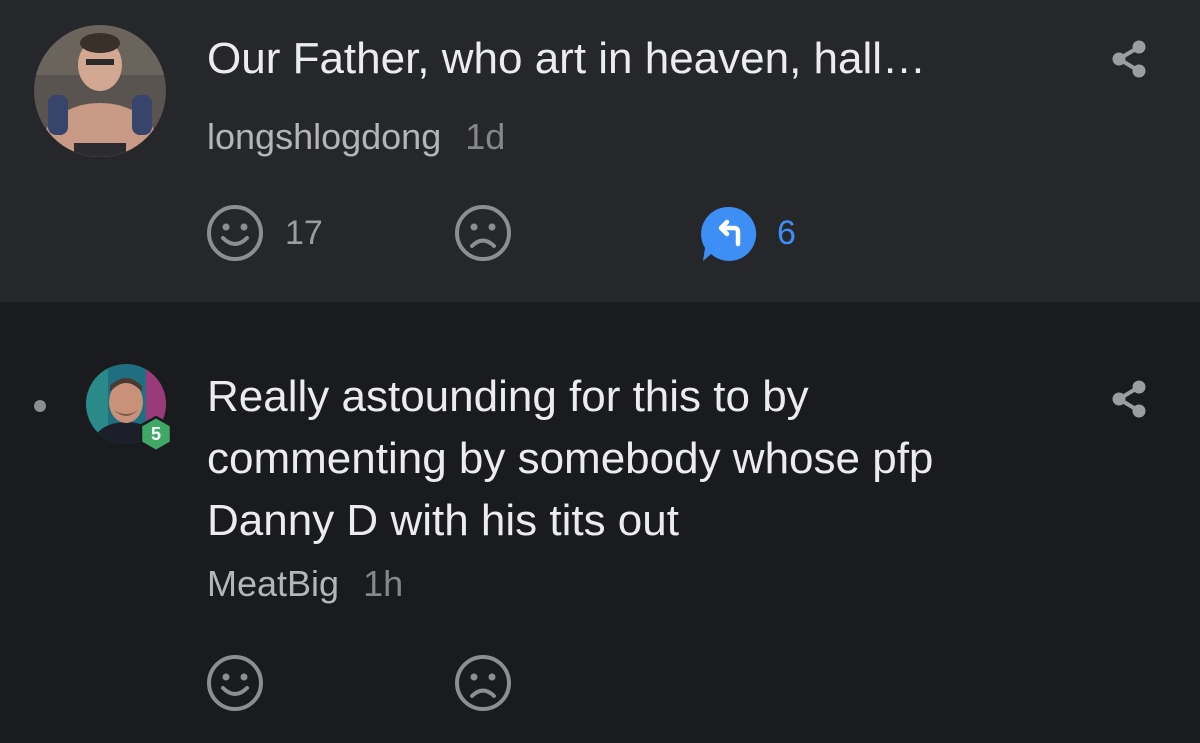 Image resolution: width=1200 pixels, height=743 pixels. I want to click on like-count: 17, so click(304, 232).